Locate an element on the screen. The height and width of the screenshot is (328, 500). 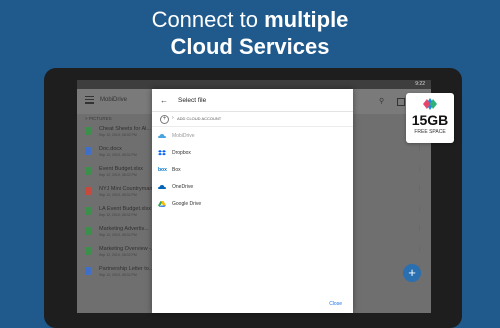
file-name: Event Budget.xlsx is located at coordinates (121, 169).